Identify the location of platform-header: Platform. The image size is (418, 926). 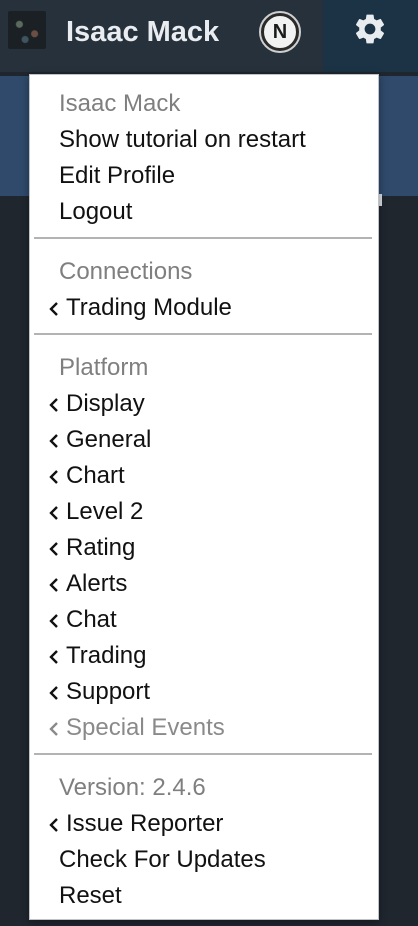
(104, 367).